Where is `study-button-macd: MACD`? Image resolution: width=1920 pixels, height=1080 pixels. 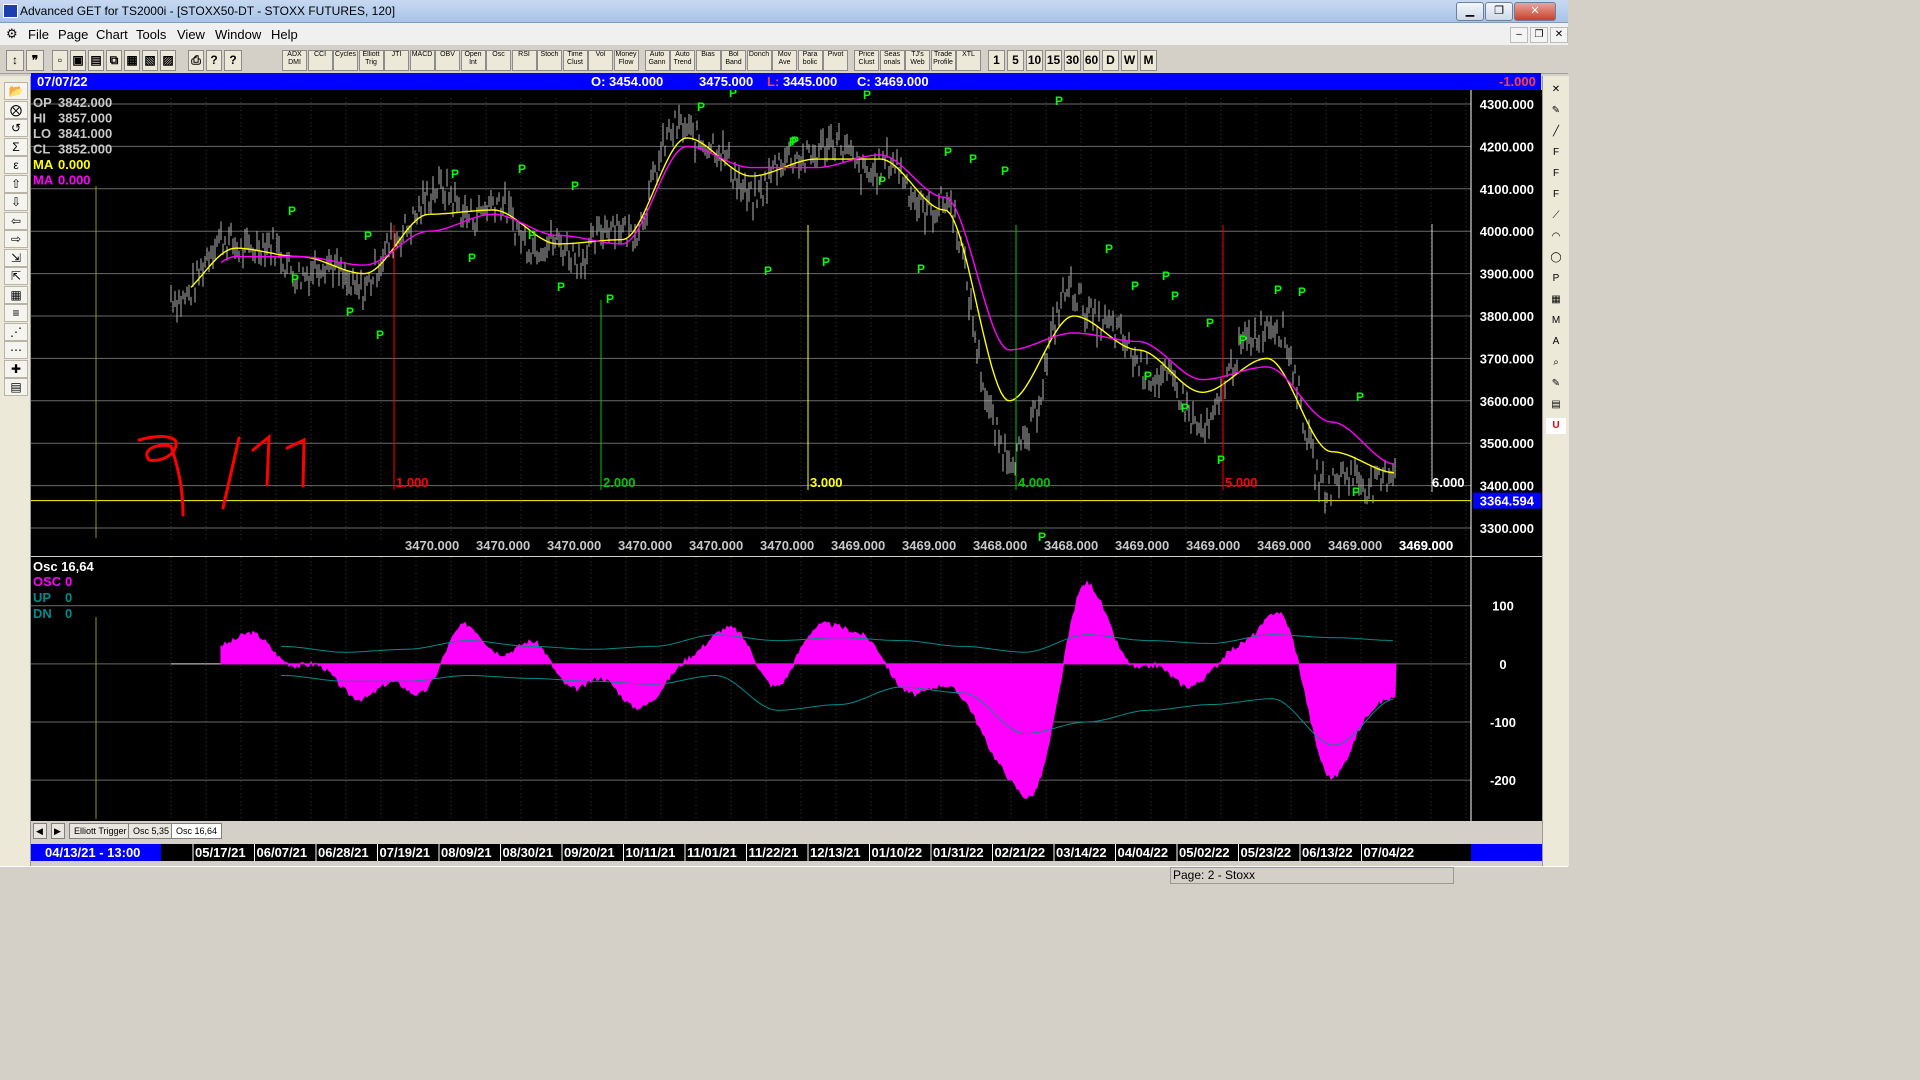 study-button-macd: MACD is located at coordinates (422, 60).